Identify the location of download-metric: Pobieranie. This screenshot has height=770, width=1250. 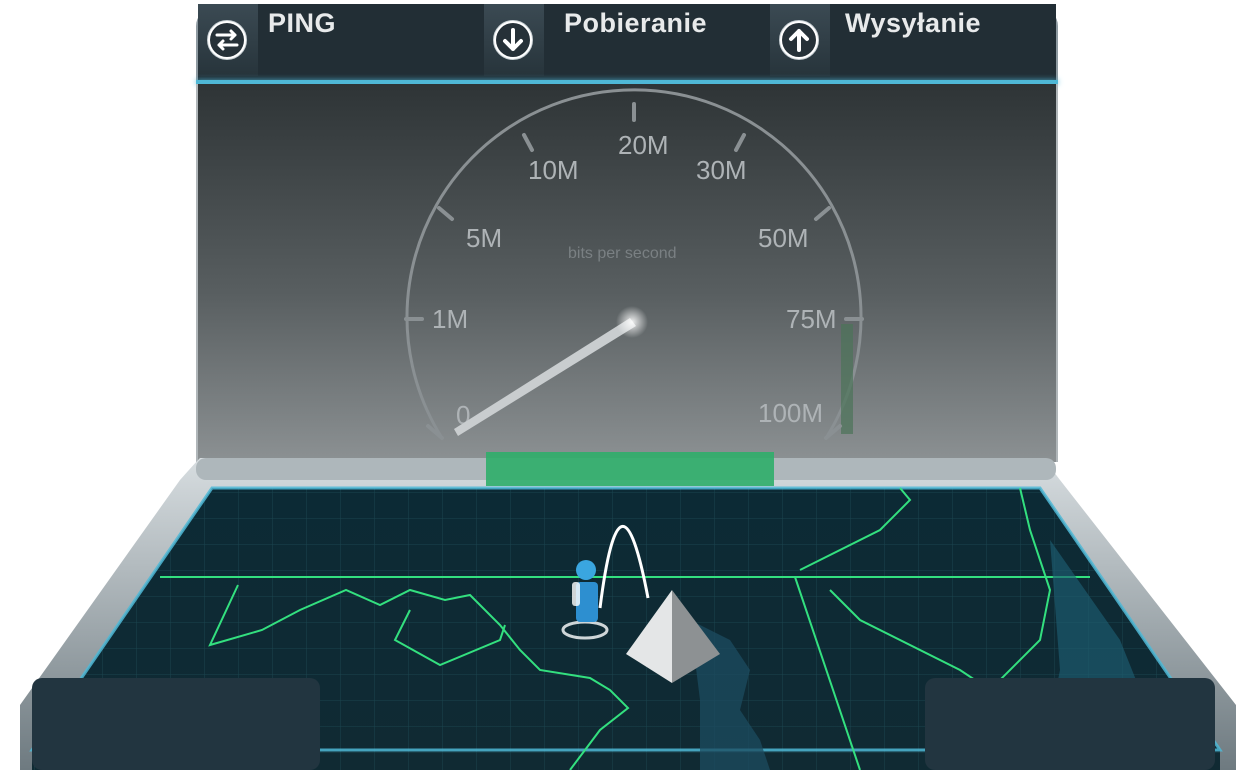
(628, 40).